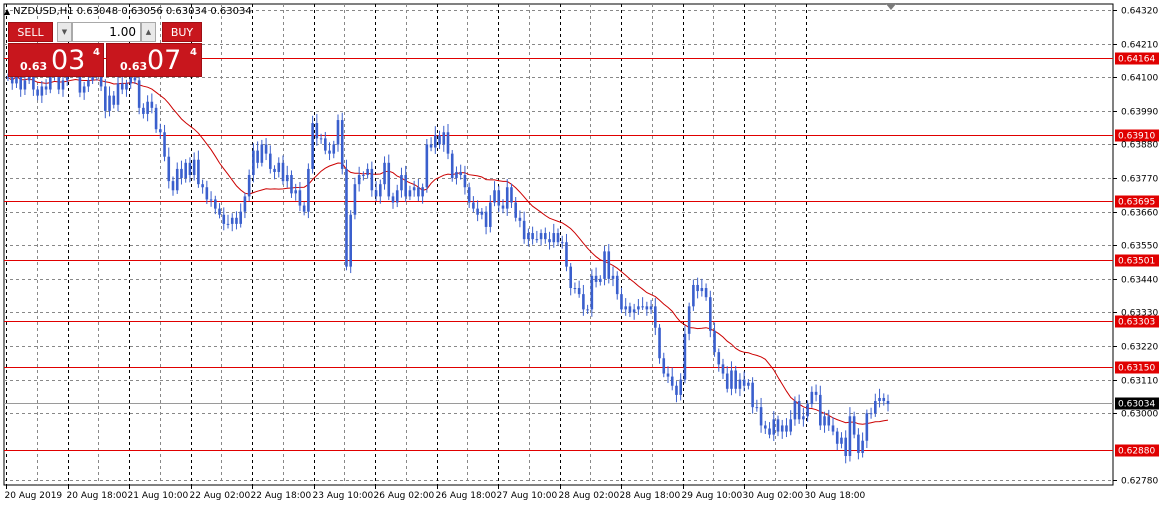 The image size is (1163, 509). I want to click on buy-price-big: 07, so click(164, 60).